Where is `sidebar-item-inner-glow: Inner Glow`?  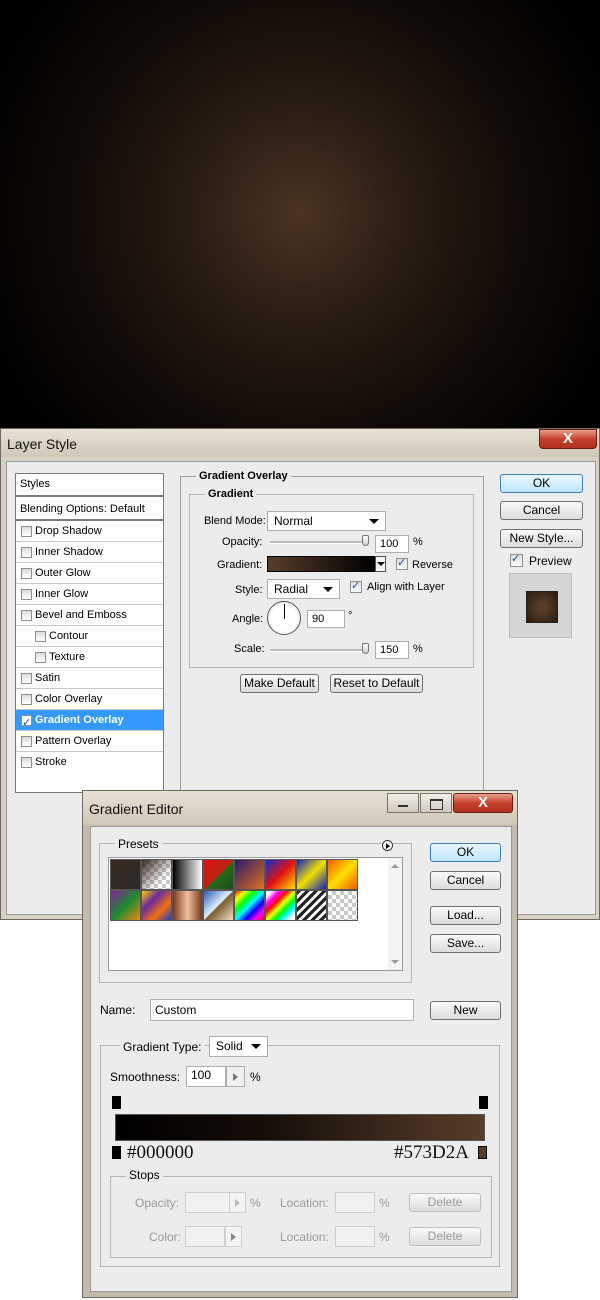 sidebar-item-inner-glow: Inner Glow is located at coordinates (89, 594).